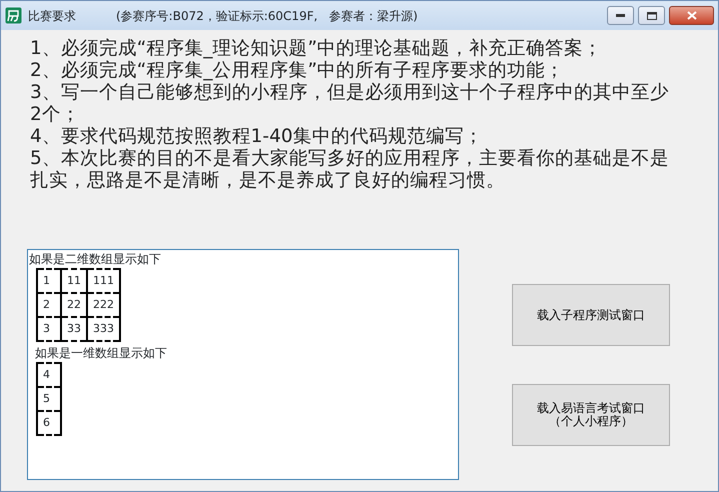  I want to click on table-cell: 4, so click(49, 375).